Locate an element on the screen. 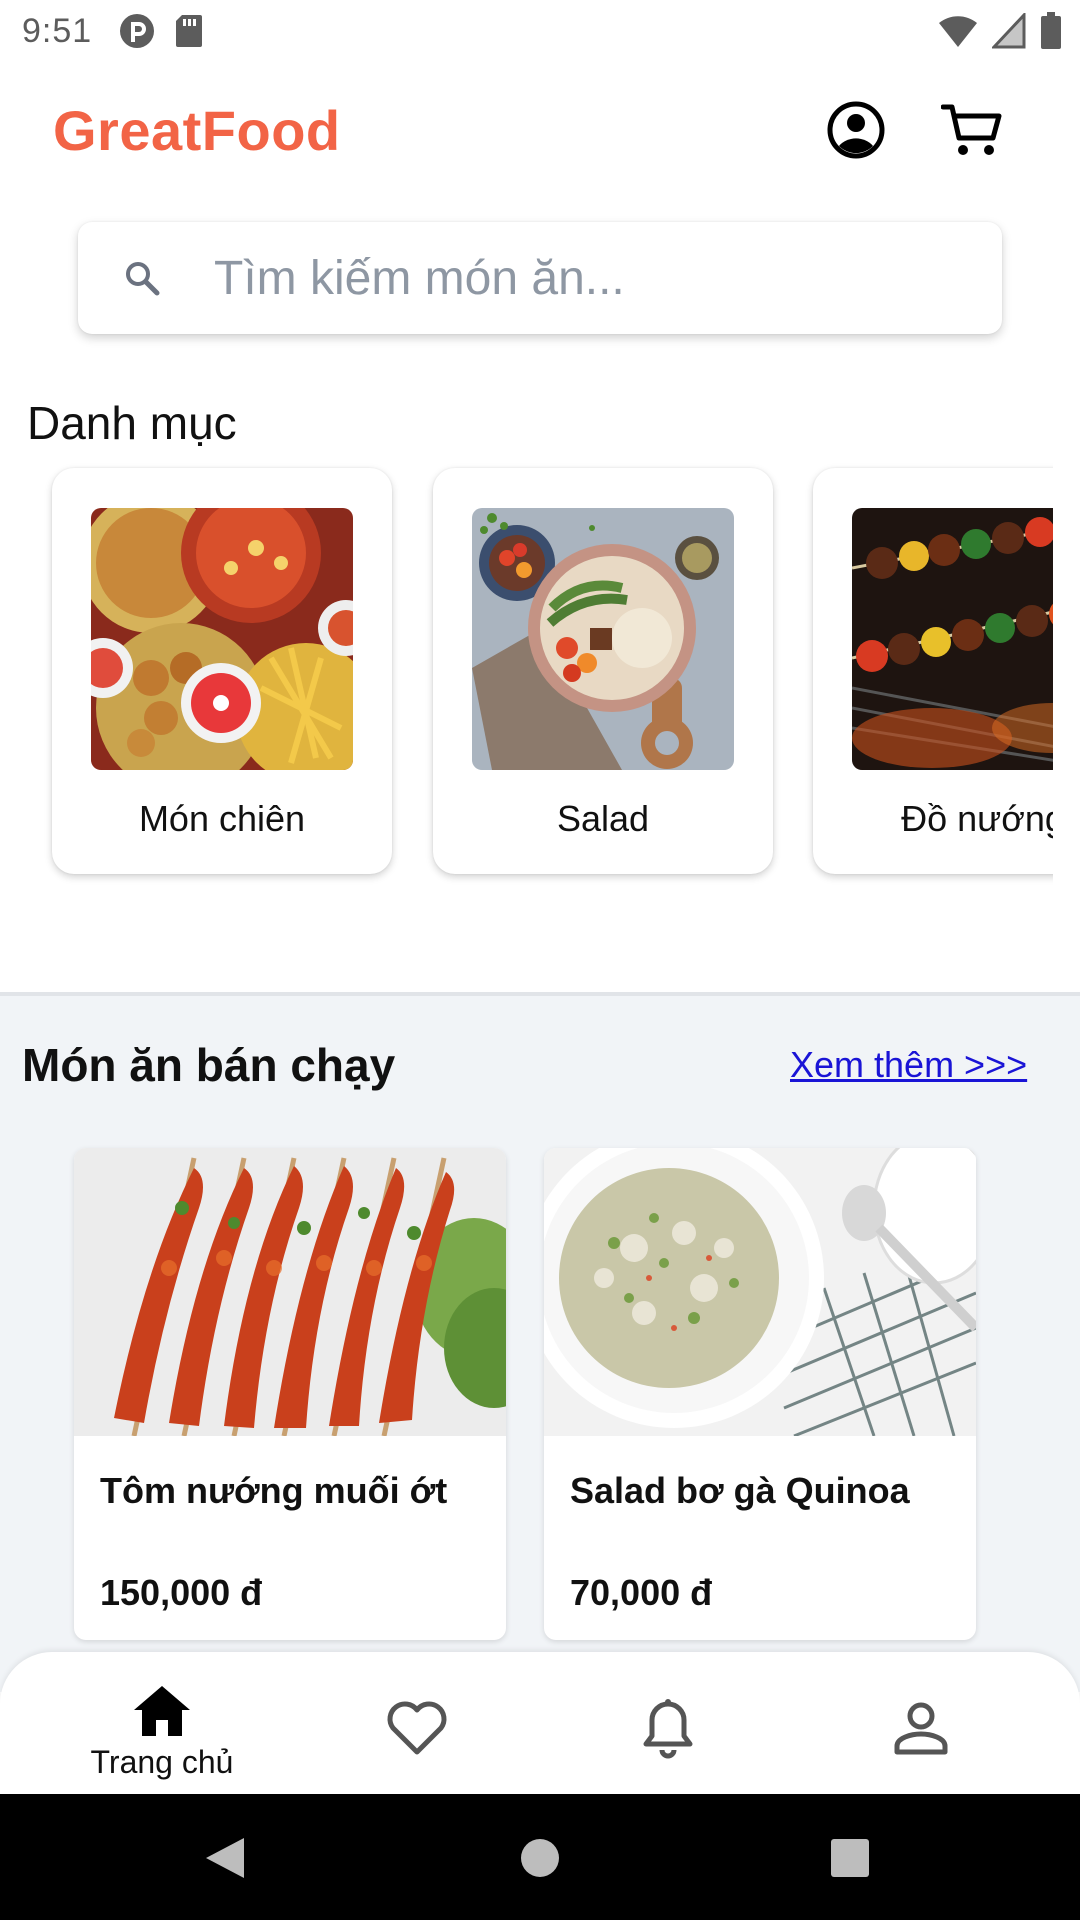 The image size is (1080, 1920). category-card-fried: Món chiên is located at coordinates (222, 671).